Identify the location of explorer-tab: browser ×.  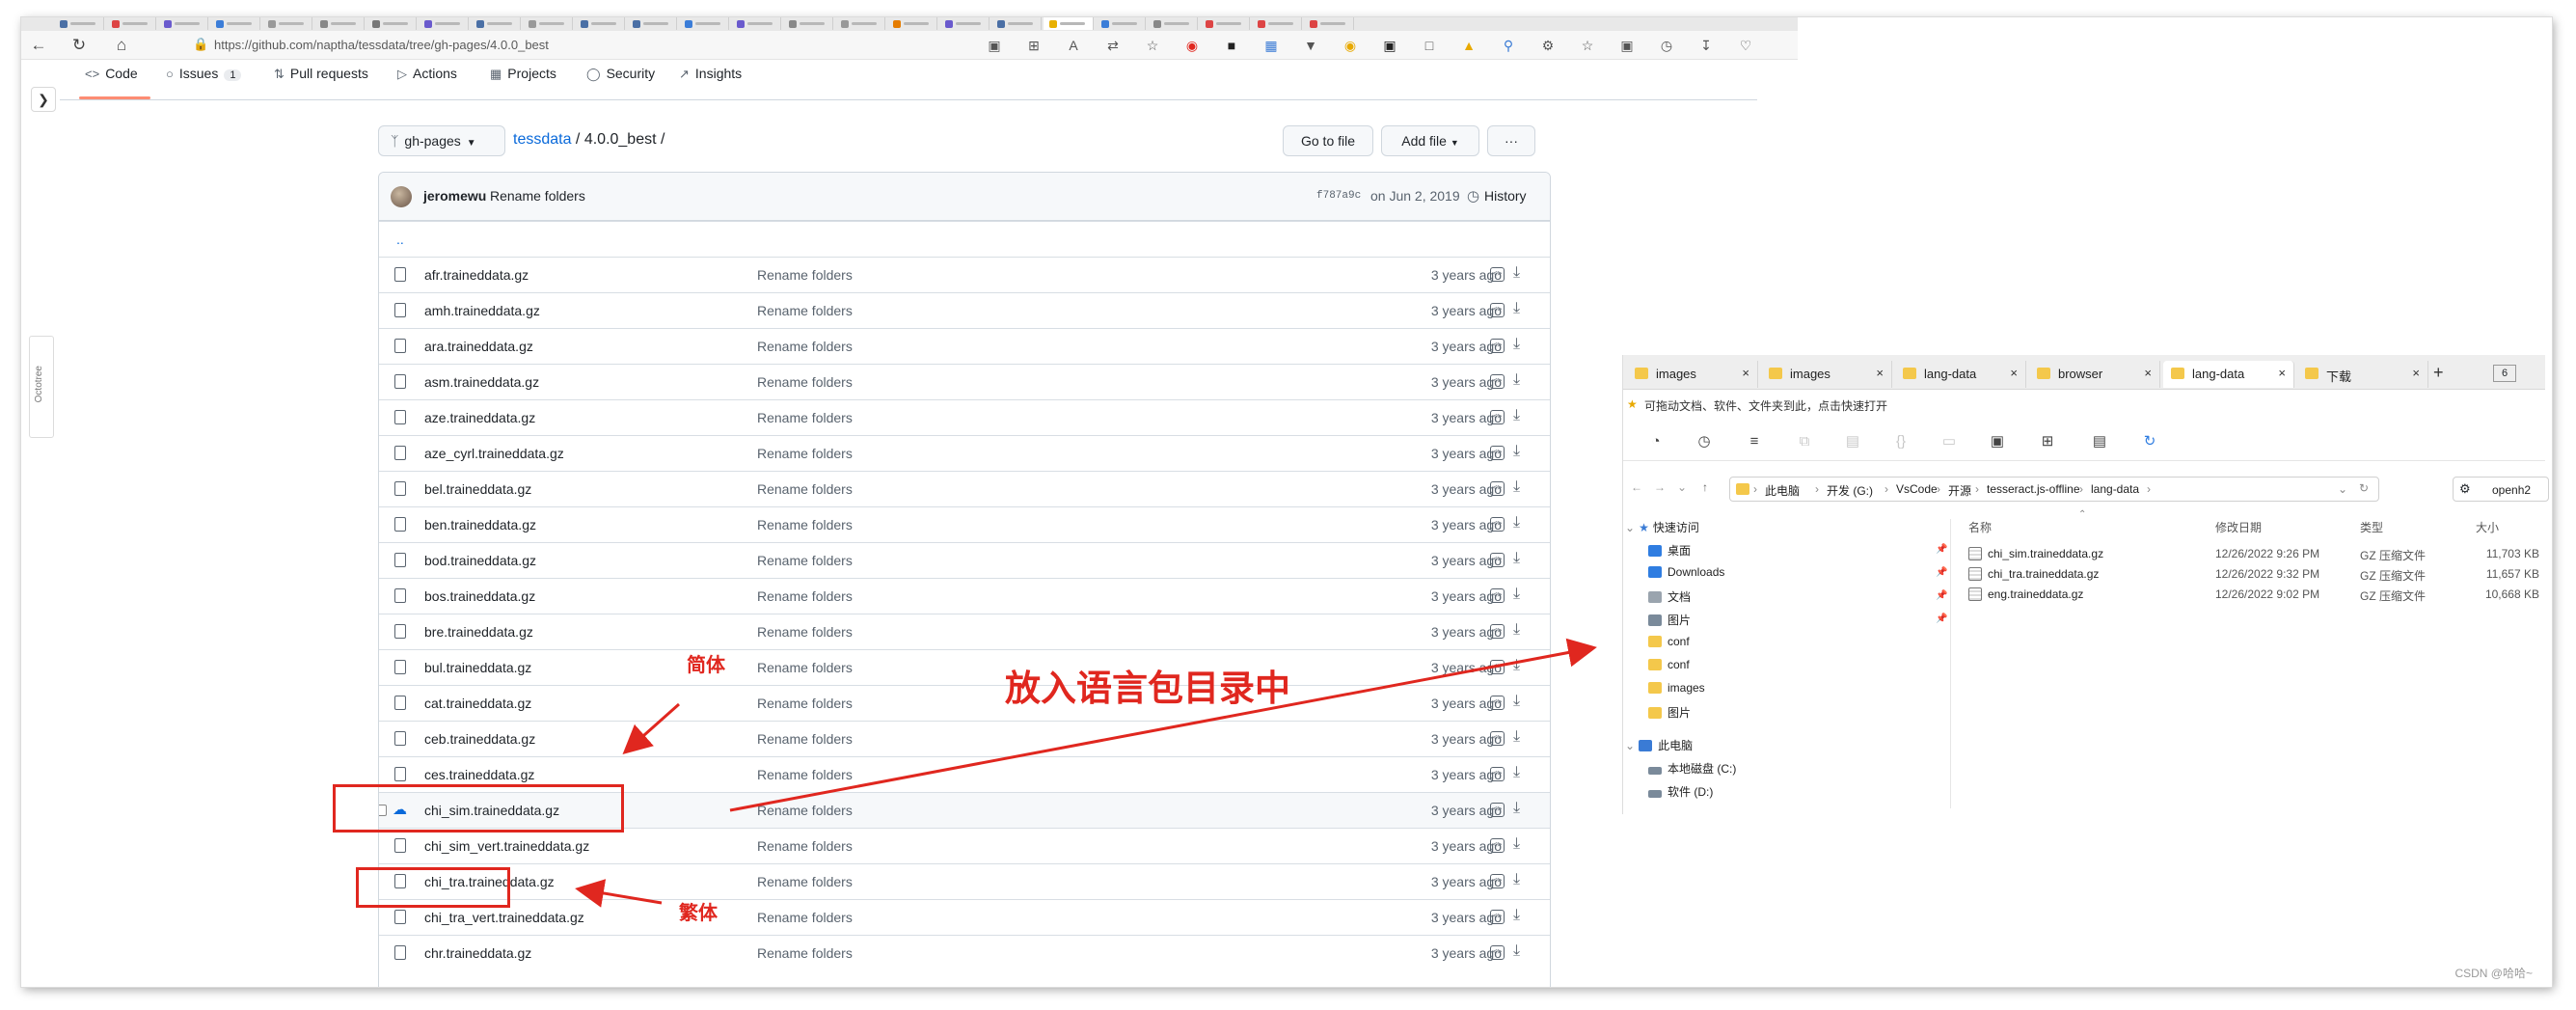
(2094, 375).